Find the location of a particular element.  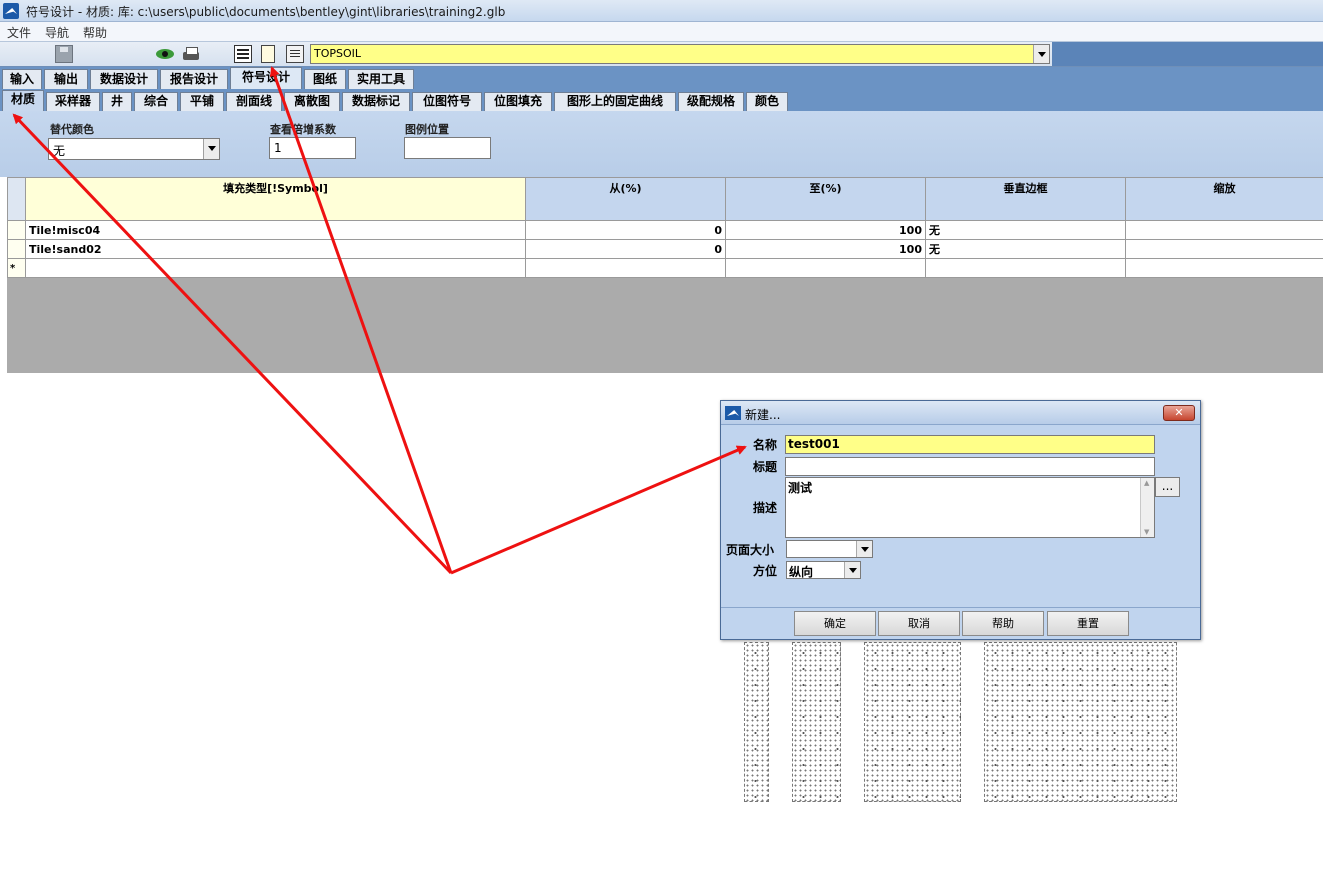

orientation-label: 方位 is located at coordinates (765, 571).